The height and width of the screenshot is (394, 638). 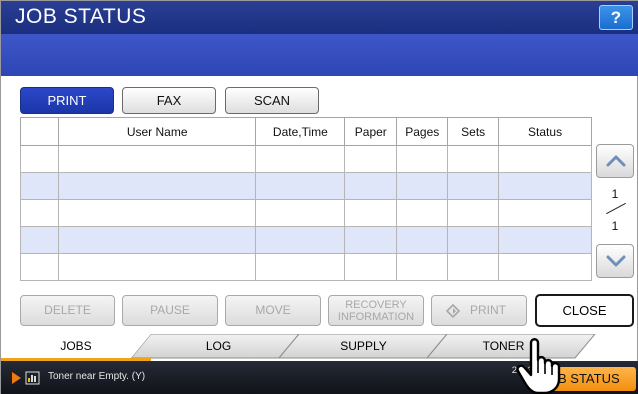 I want to click on tab-scan: SCAN, so click(x=272, y=100).